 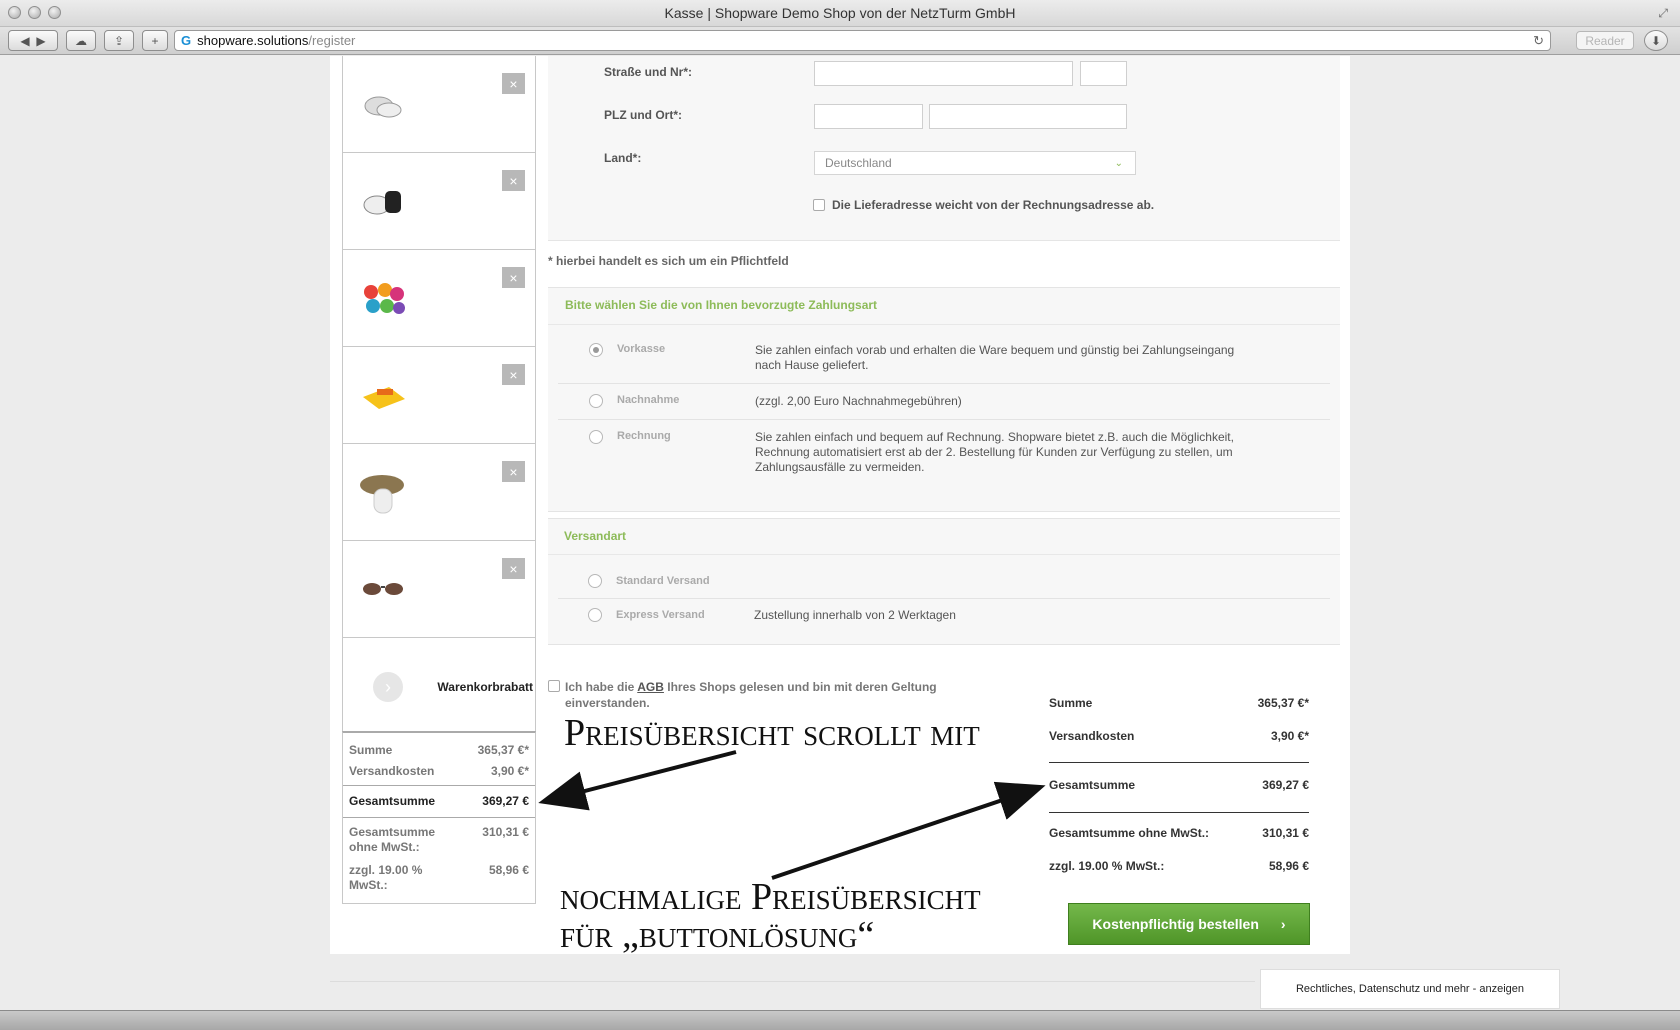 What do you see at coordinates (637, 780) in the screenshot?
I see `arrow-to-sidebar-summary` at bounding box center [637, 780].